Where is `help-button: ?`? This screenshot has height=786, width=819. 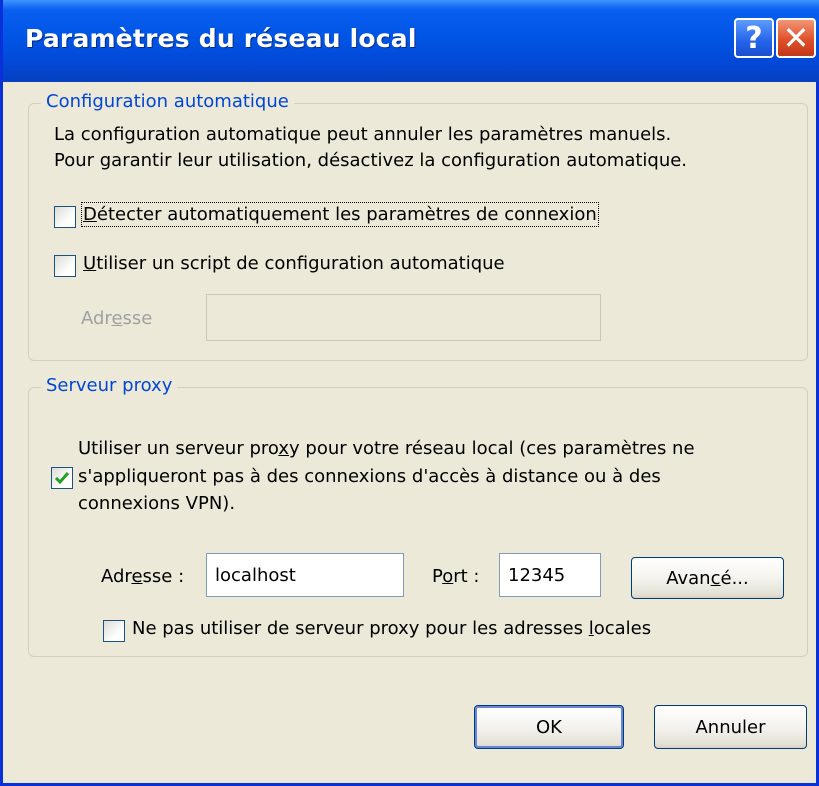
help-button: ? is located at coordinates (754, 38).